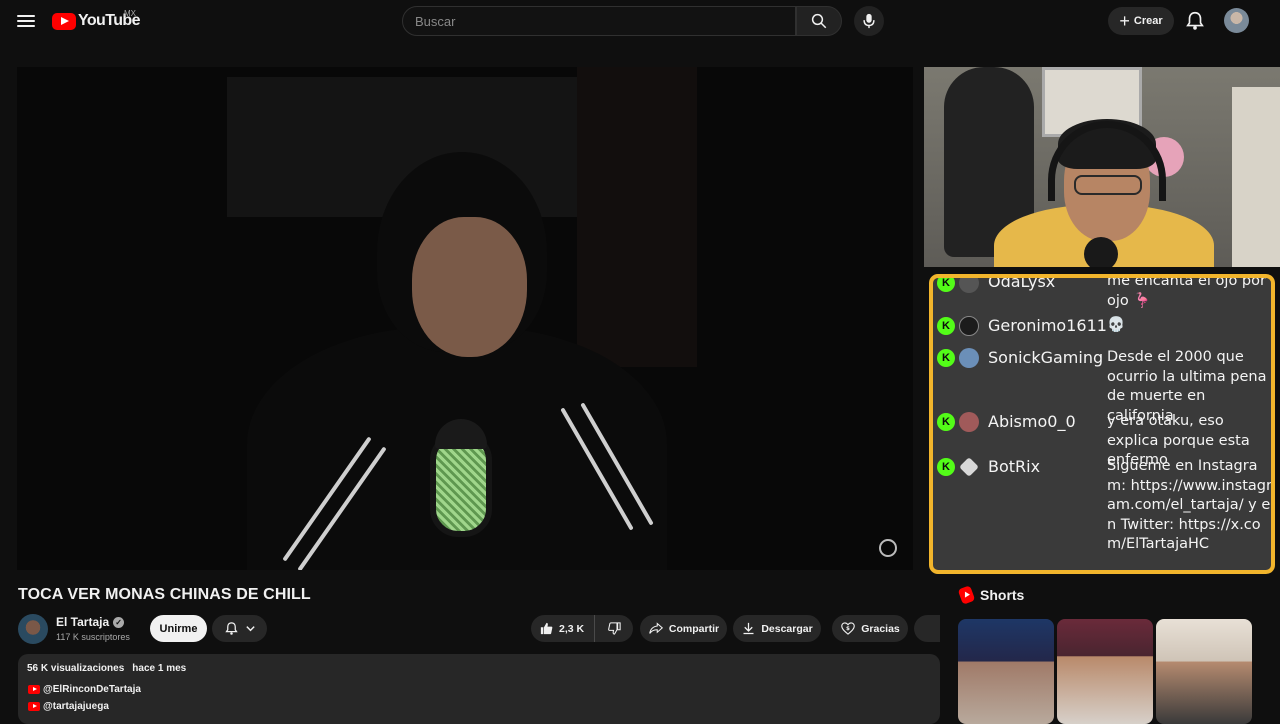 The height and width of the screenshot is (724, 1280). I want to click on plus-icon: +, so click(1124, 21).